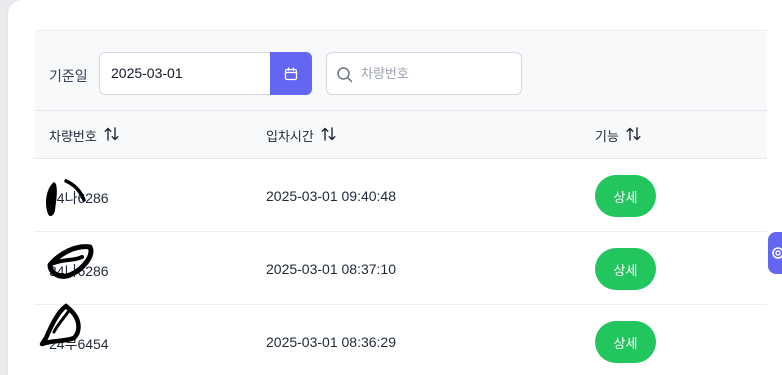 This screenshot has height=375, width=782. Describe the element at coordinates (331, 269) in the screenshot. I see `entry-time: 2025-03-01 08:37:10` at that location.